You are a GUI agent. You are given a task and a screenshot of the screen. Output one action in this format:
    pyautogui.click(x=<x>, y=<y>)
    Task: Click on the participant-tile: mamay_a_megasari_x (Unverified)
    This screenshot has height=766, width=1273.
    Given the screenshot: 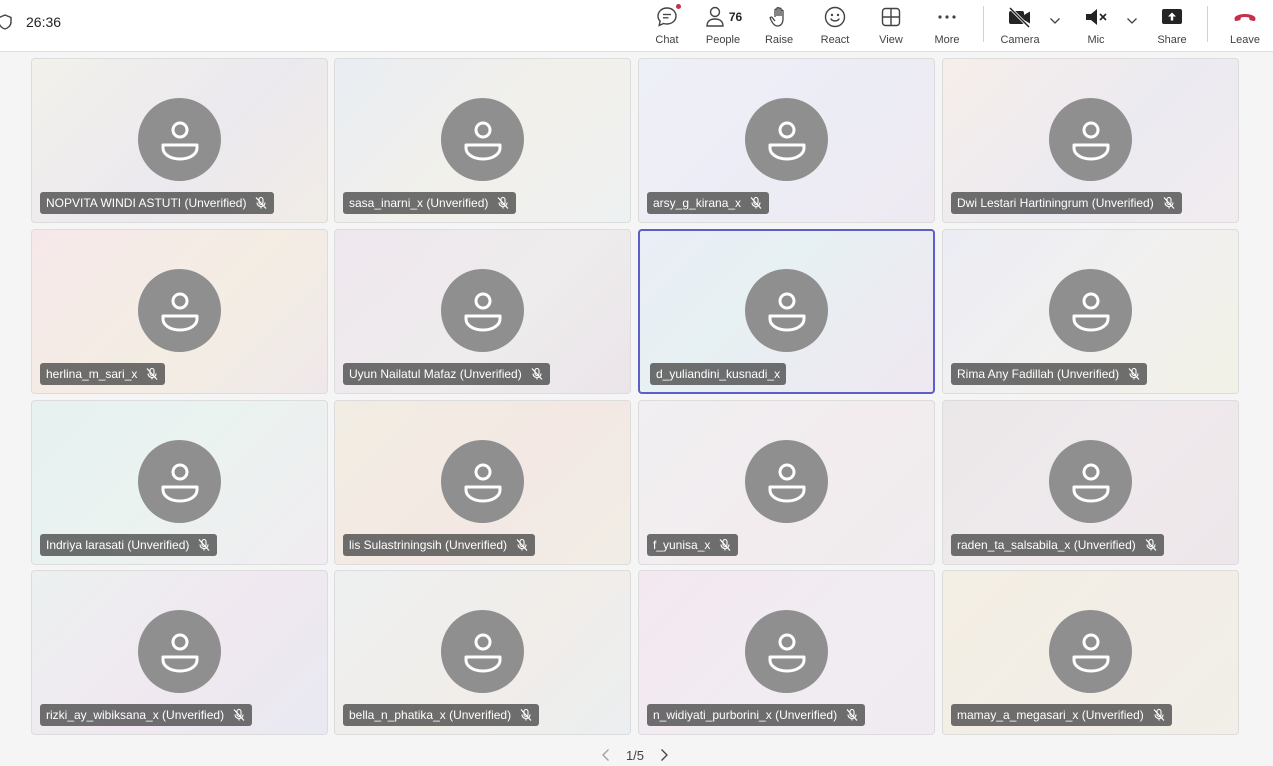 What is the action you would take?
    pyautogui.click(x=1090, y=652)
    